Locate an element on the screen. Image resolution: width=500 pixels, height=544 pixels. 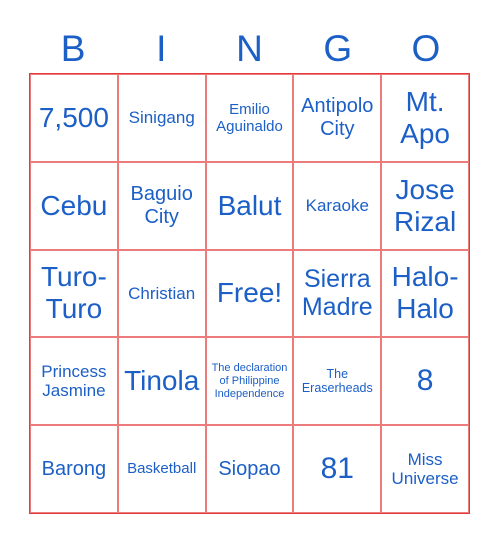
bingo-cell: Halo-Halo is located at coordinates (425, 293).